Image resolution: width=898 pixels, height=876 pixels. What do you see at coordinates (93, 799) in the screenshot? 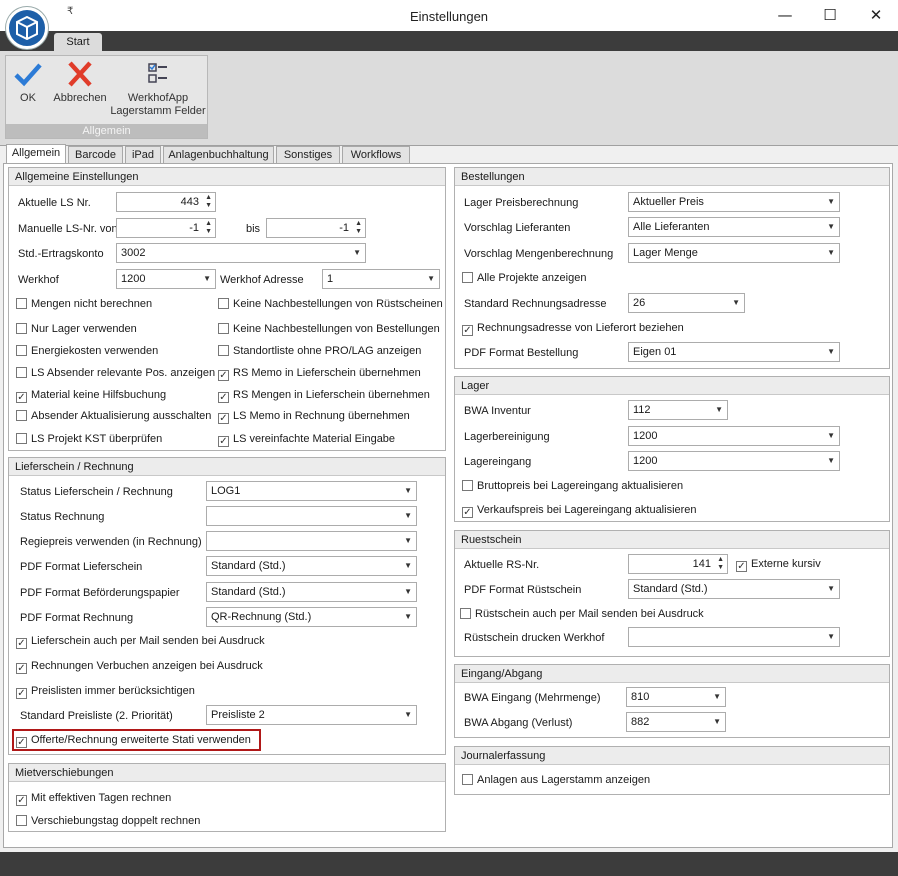
I see `checkbox-effektive-tage: ✓ Mit effektiven Tagen rechnen` at bounding box center [93, 799].